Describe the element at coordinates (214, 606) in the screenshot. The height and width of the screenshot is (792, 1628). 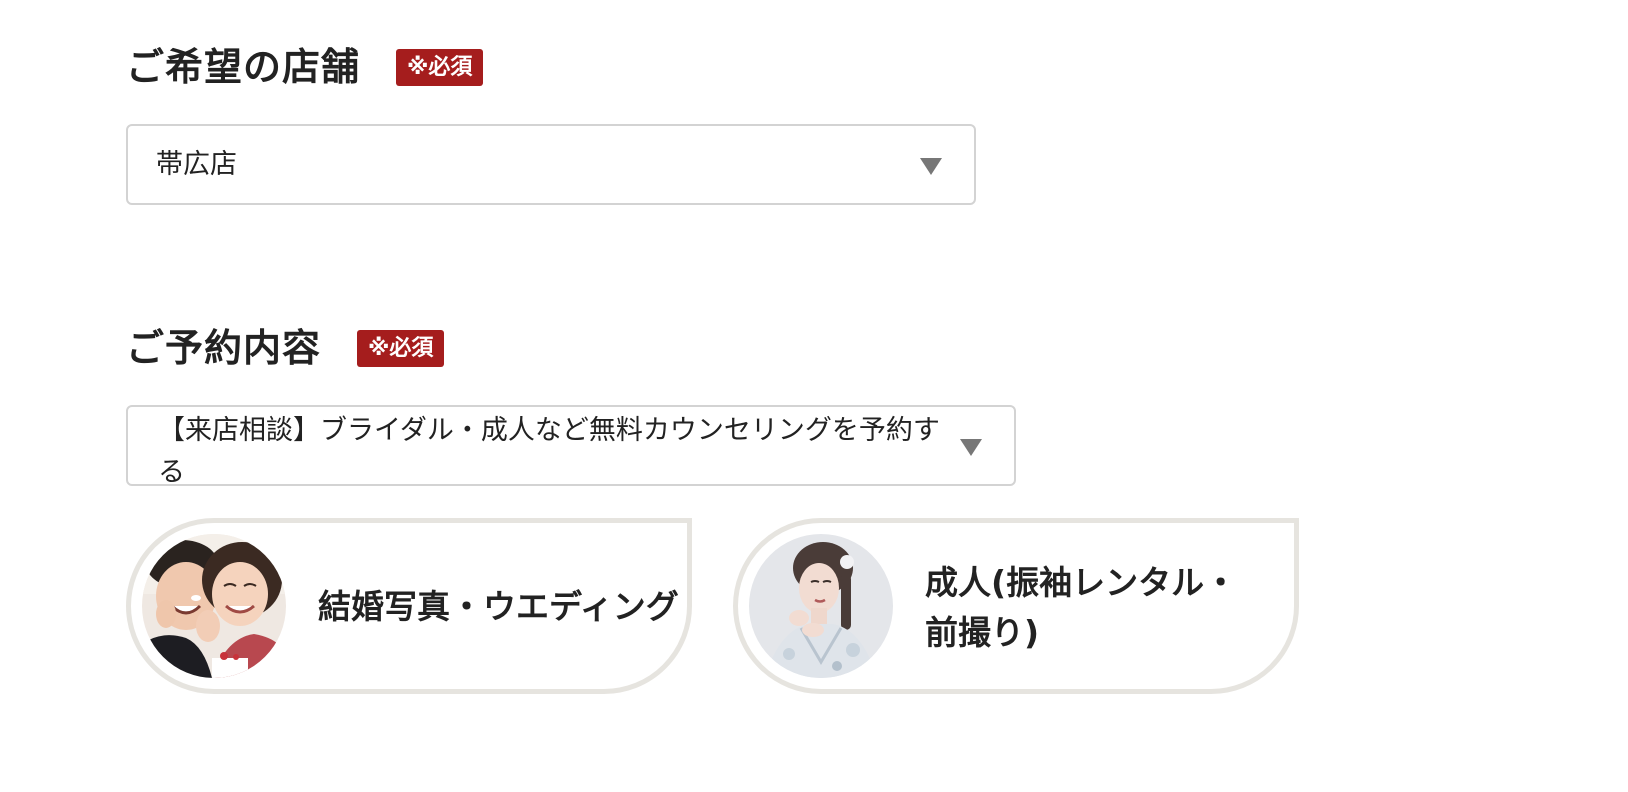
I see `wedding-couple-photo` at that location.